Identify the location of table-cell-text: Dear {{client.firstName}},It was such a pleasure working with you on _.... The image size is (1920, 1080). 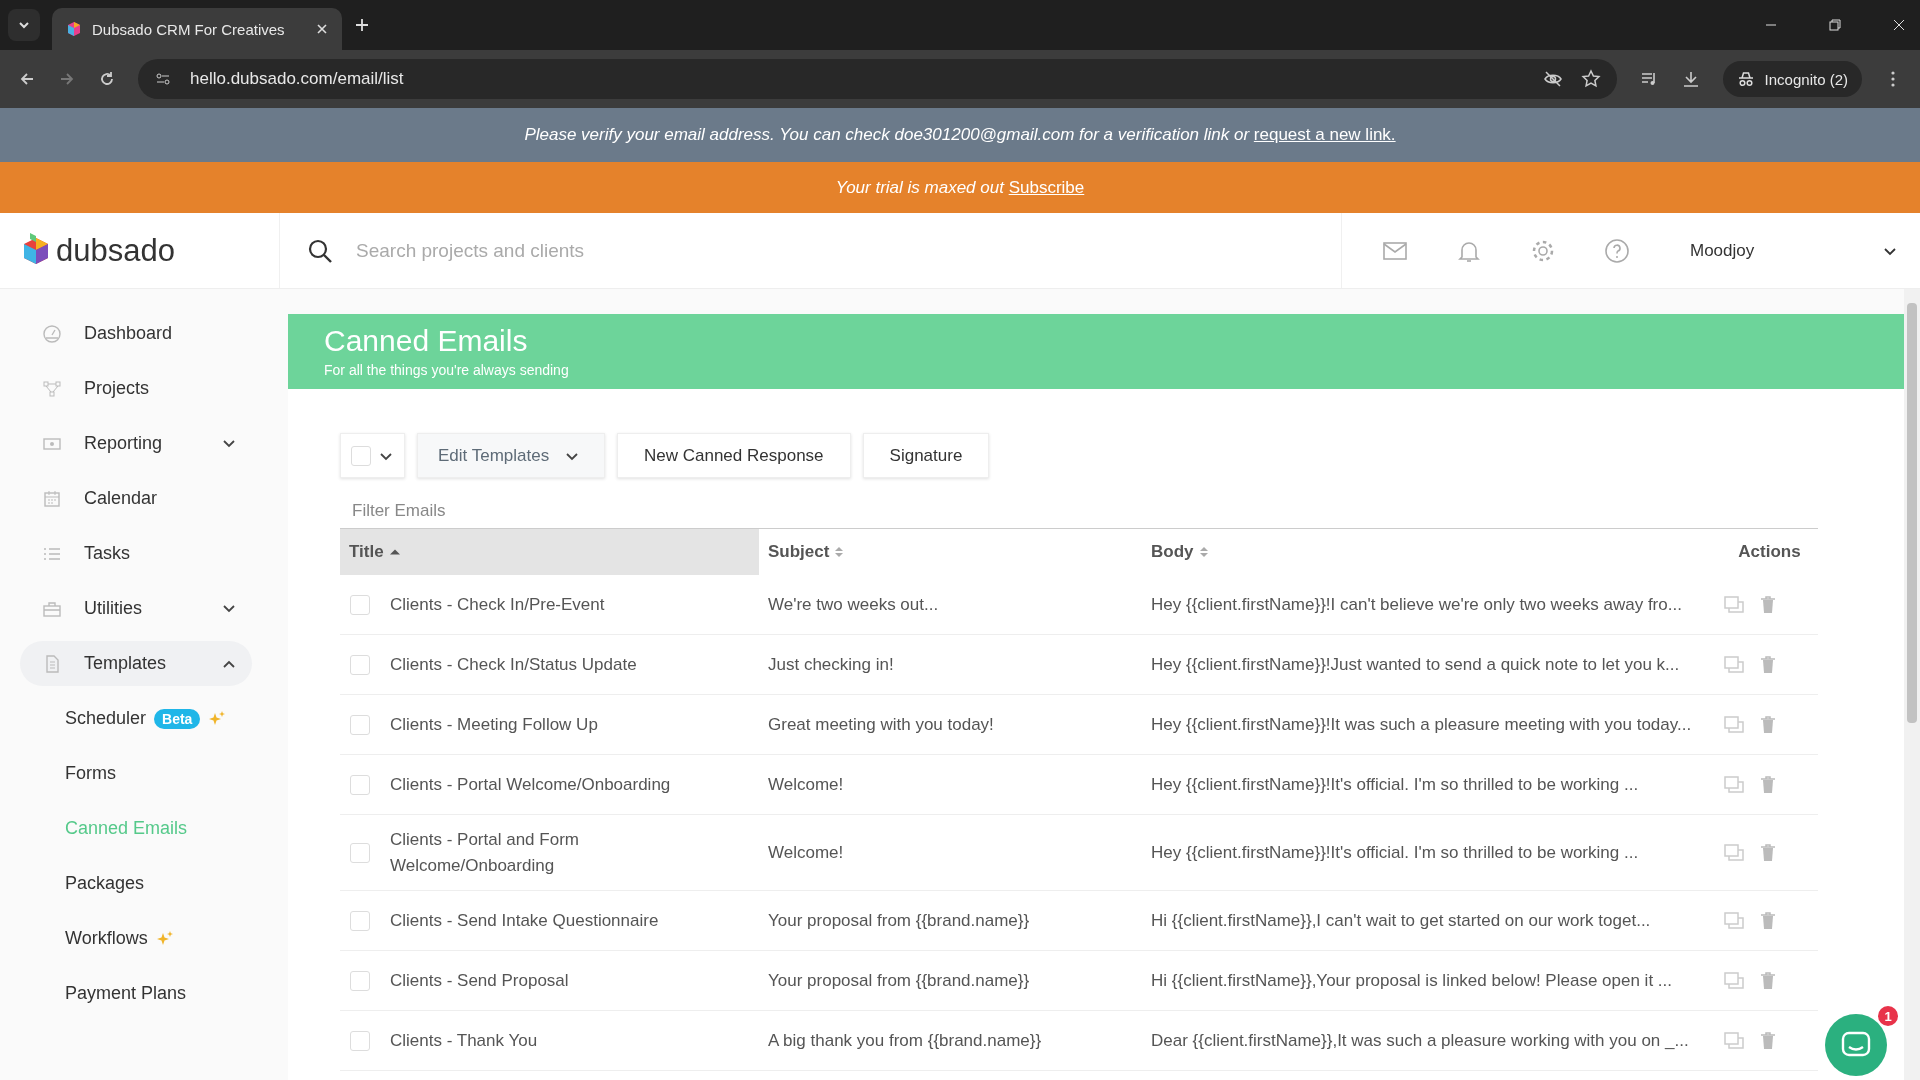
(1420, 1040).